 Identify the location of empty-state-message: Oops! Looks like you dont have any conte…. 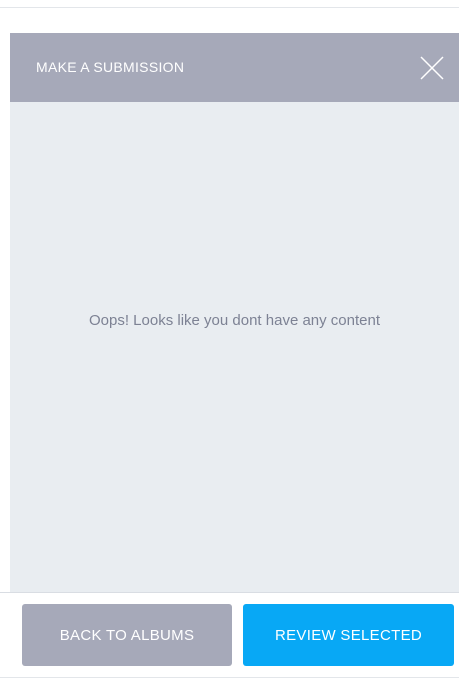
(234, 320).